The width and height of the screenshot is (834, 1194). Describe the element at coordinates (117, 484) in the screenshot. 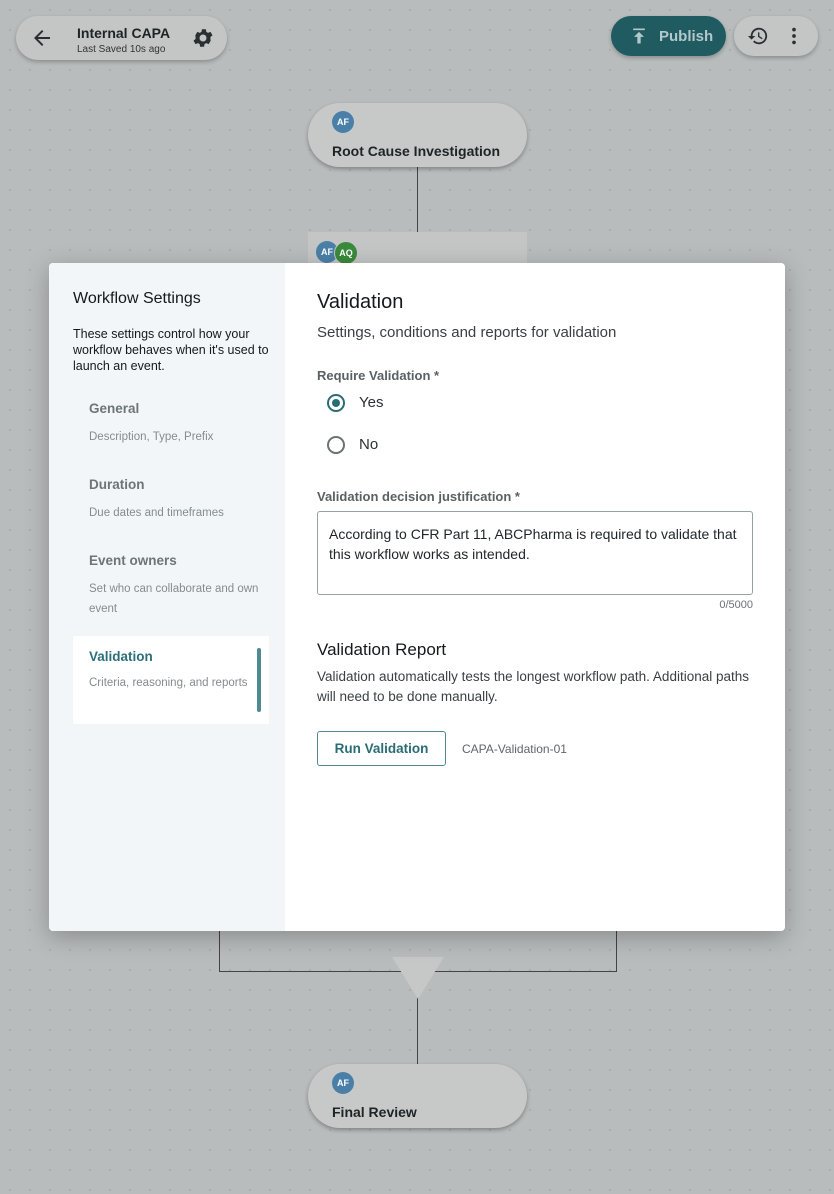

I see `sidebar-item-label: Duration` at that location.